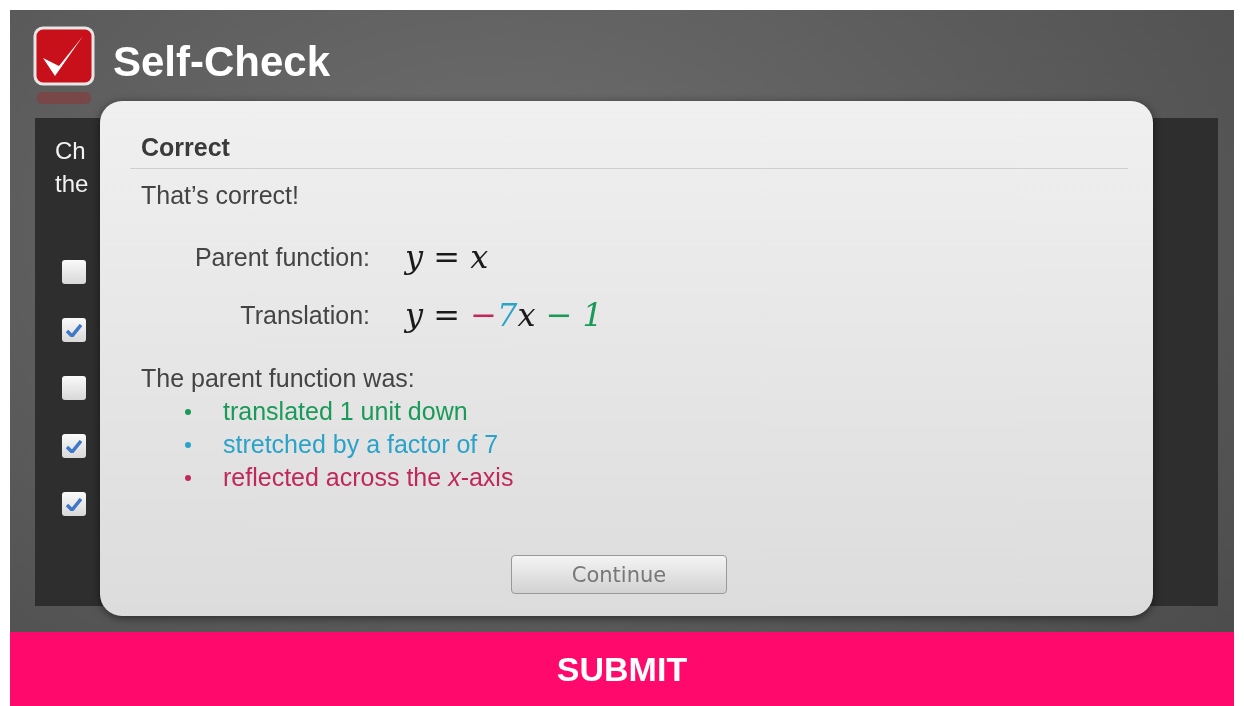 This screenshot has width=1244, height=706. What do you see at coordinates (619, 574) in the screenshot?
I see `continue-button: Continue` at bounding box center [619, 574].